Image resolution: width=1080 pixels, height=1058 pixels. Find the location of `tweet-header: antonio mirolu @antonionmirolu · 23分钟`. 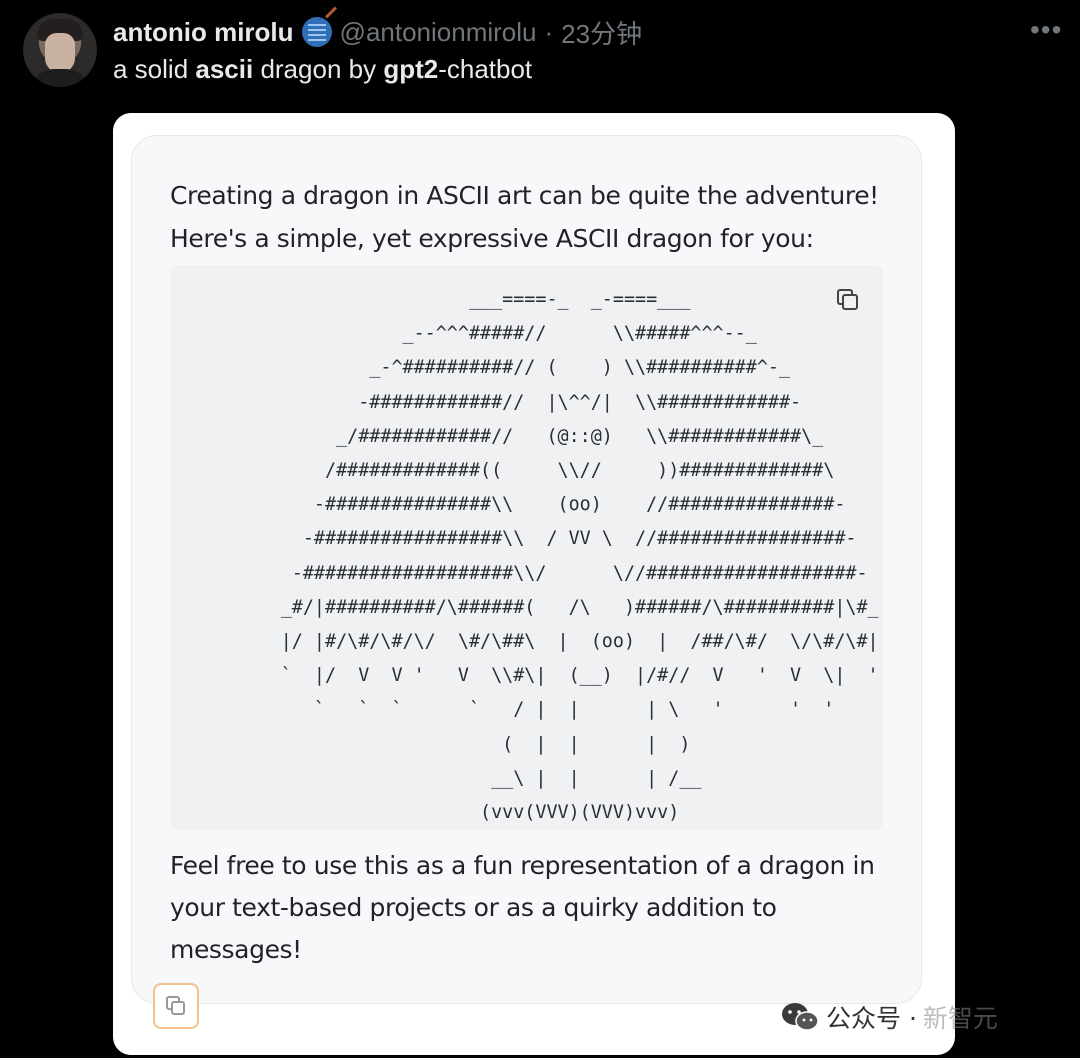

tweet-header: antonio mirolu @antonionmirolu · 23分钟 is located at coordinates (377, 32).